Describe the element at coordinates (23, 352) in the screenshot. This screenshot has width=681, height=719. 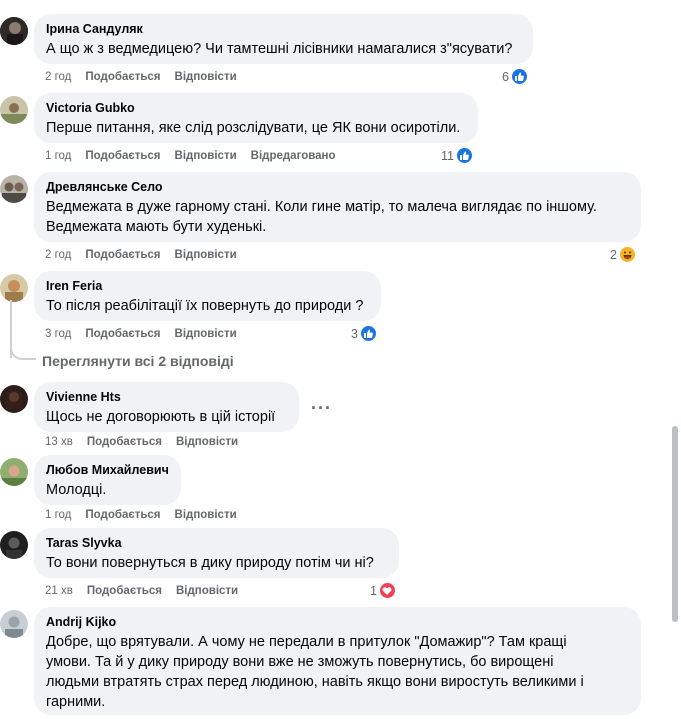
I see `thread-line-elbow` at that location.